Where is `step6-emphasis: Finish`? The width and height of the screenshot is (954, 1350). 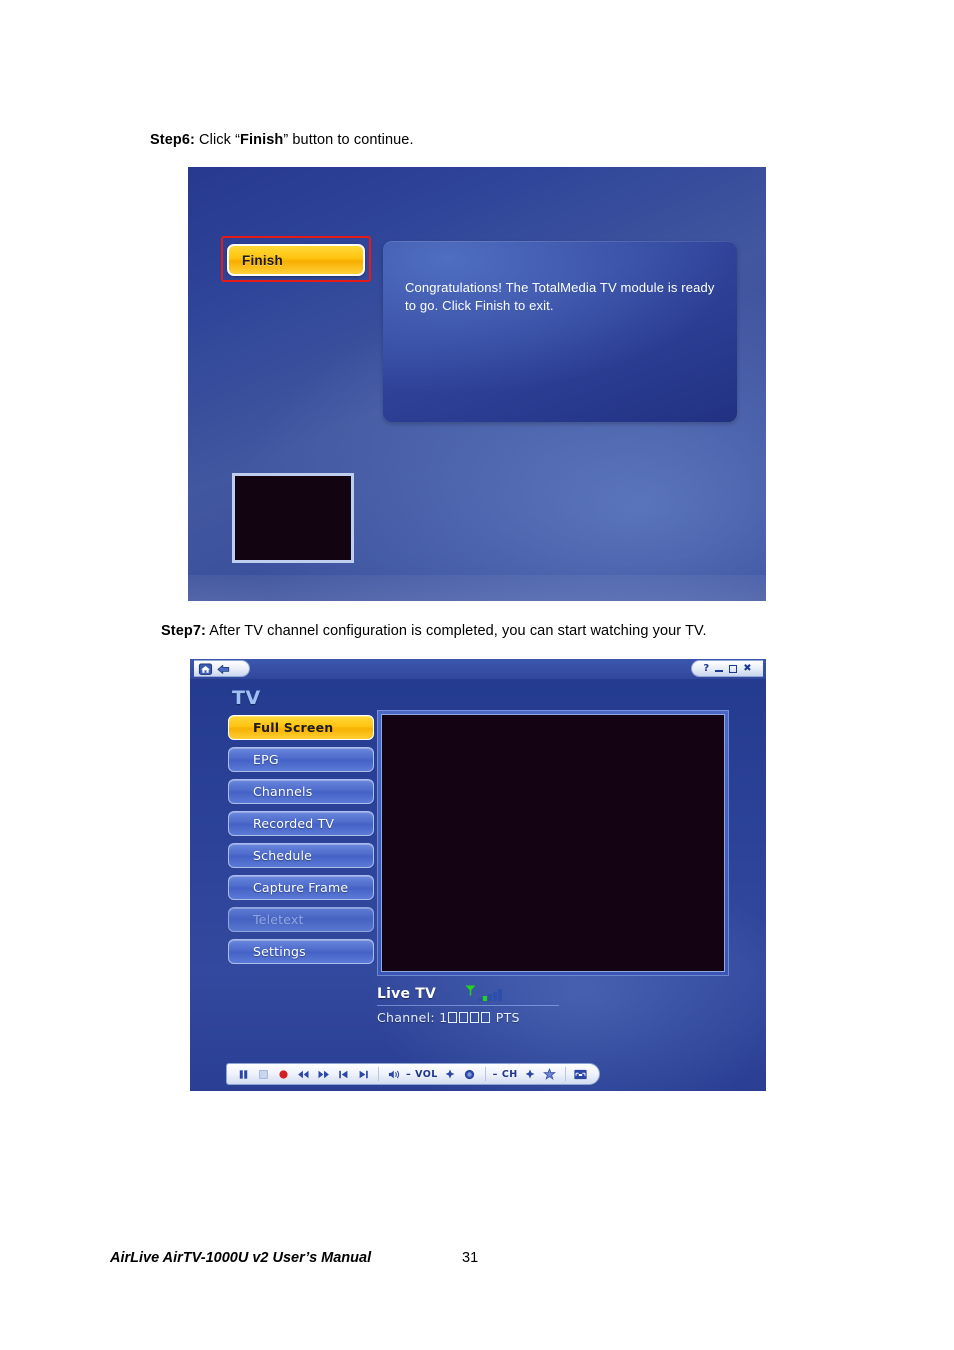
step6-emphasis: Finish is located at coordinates (262, 140).